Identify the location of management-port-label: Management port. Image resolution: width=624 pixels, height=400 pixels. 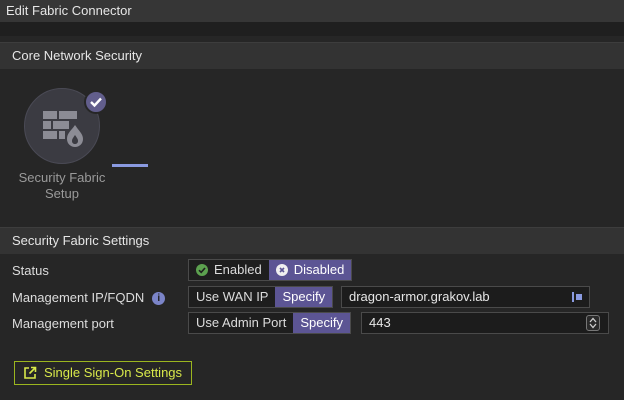
(63, 323).